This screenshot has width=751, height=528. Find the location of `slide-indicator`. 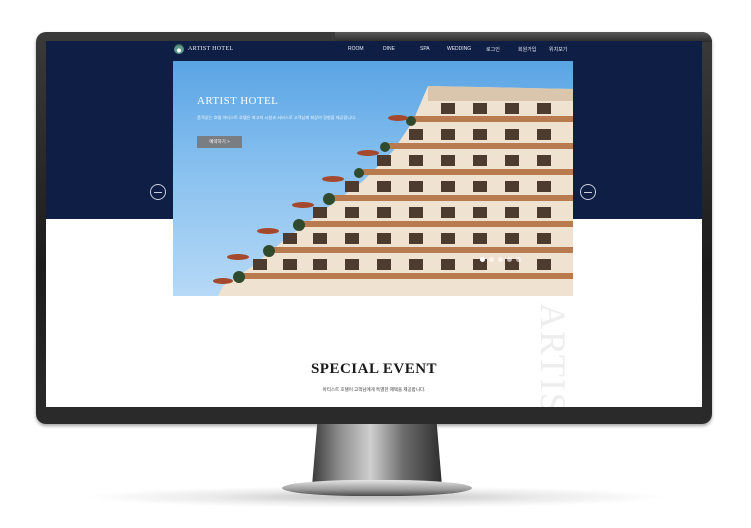

slide-indicator is located at coordinates (500, 259).